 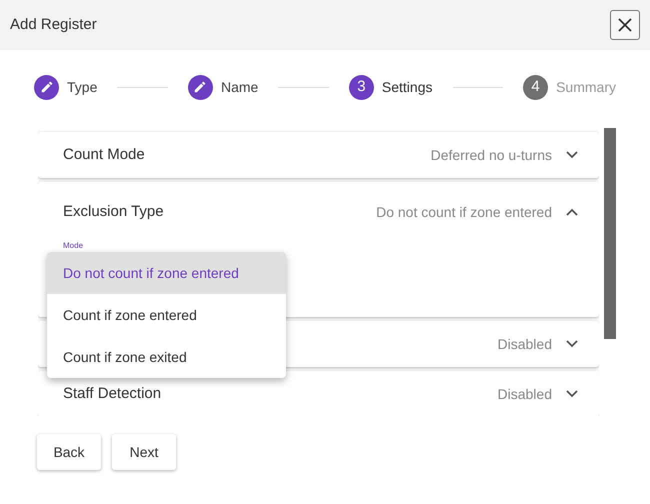 What do you see at coordinates (166, 357) in the screenshot?
I see `menu-item: Count if zone exited` at bounding box center [166, 357].